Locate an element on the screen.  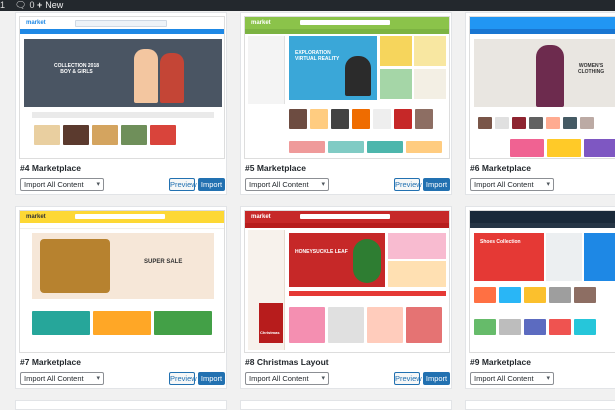
thumb-banner: WOMEN'S CLOTHING is located at coordinates (544, 73).